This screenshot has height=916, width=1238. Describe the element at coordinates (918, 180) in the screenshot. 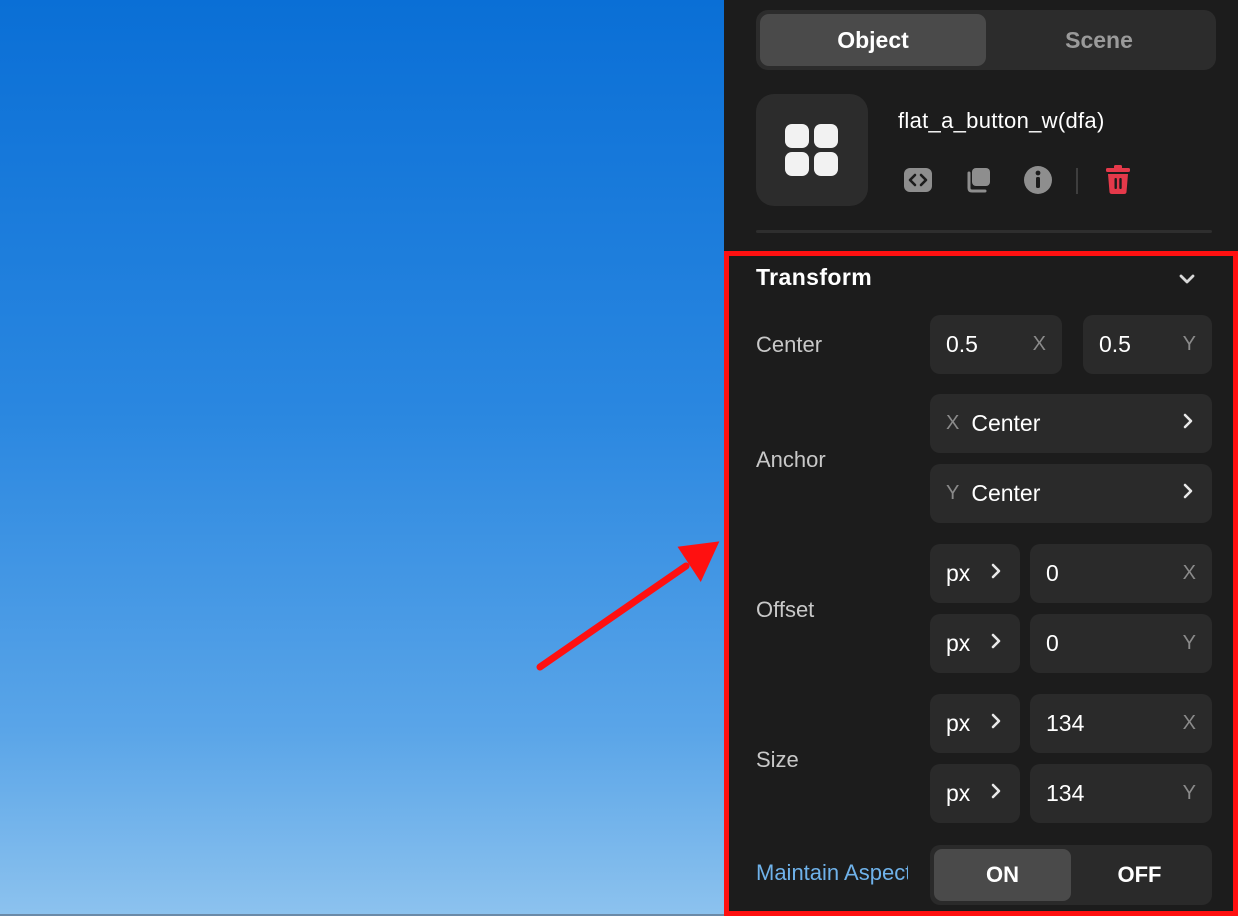

I see `code-icon` at that location.